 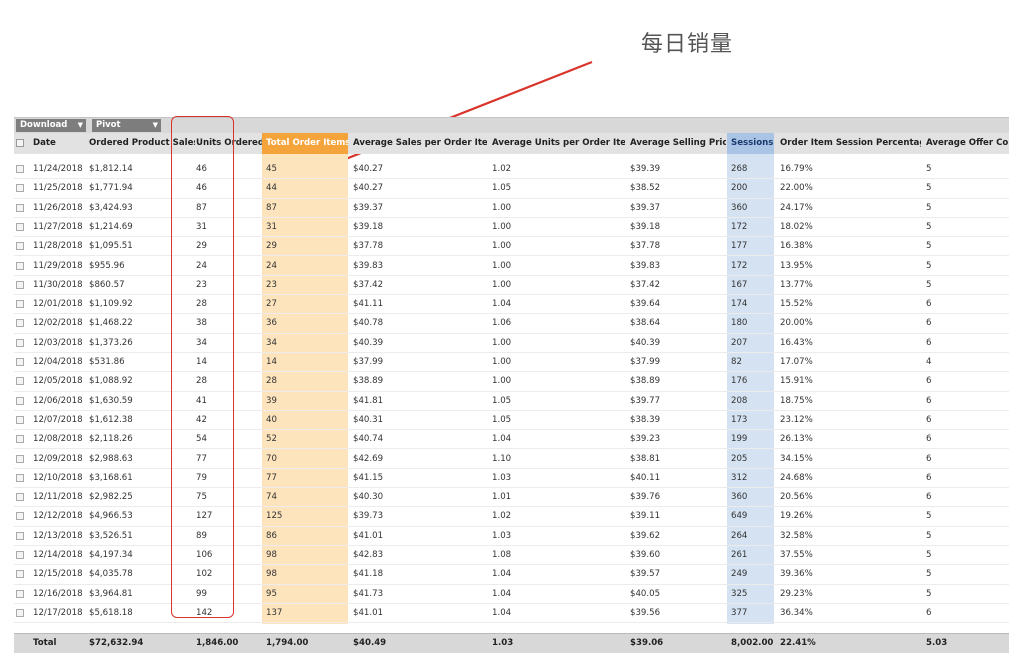 What do you see at coordinates (796, 323) in the screenshot?
I see `cell-order-item-session-percentage: 20.00%` at bounding box center [796, 323].